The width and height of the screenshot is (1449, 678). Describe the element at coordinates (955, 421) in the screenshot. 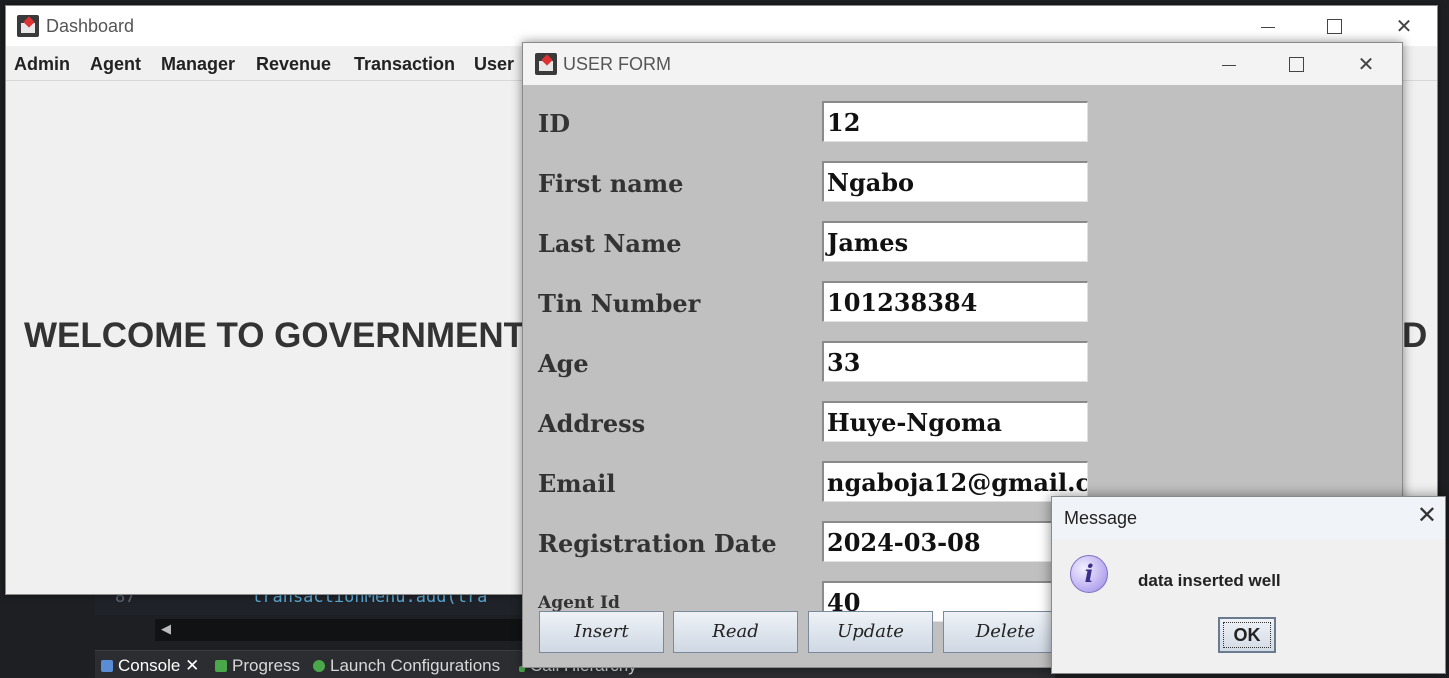

I see `address-field: Huye-Ngoma` at that location.